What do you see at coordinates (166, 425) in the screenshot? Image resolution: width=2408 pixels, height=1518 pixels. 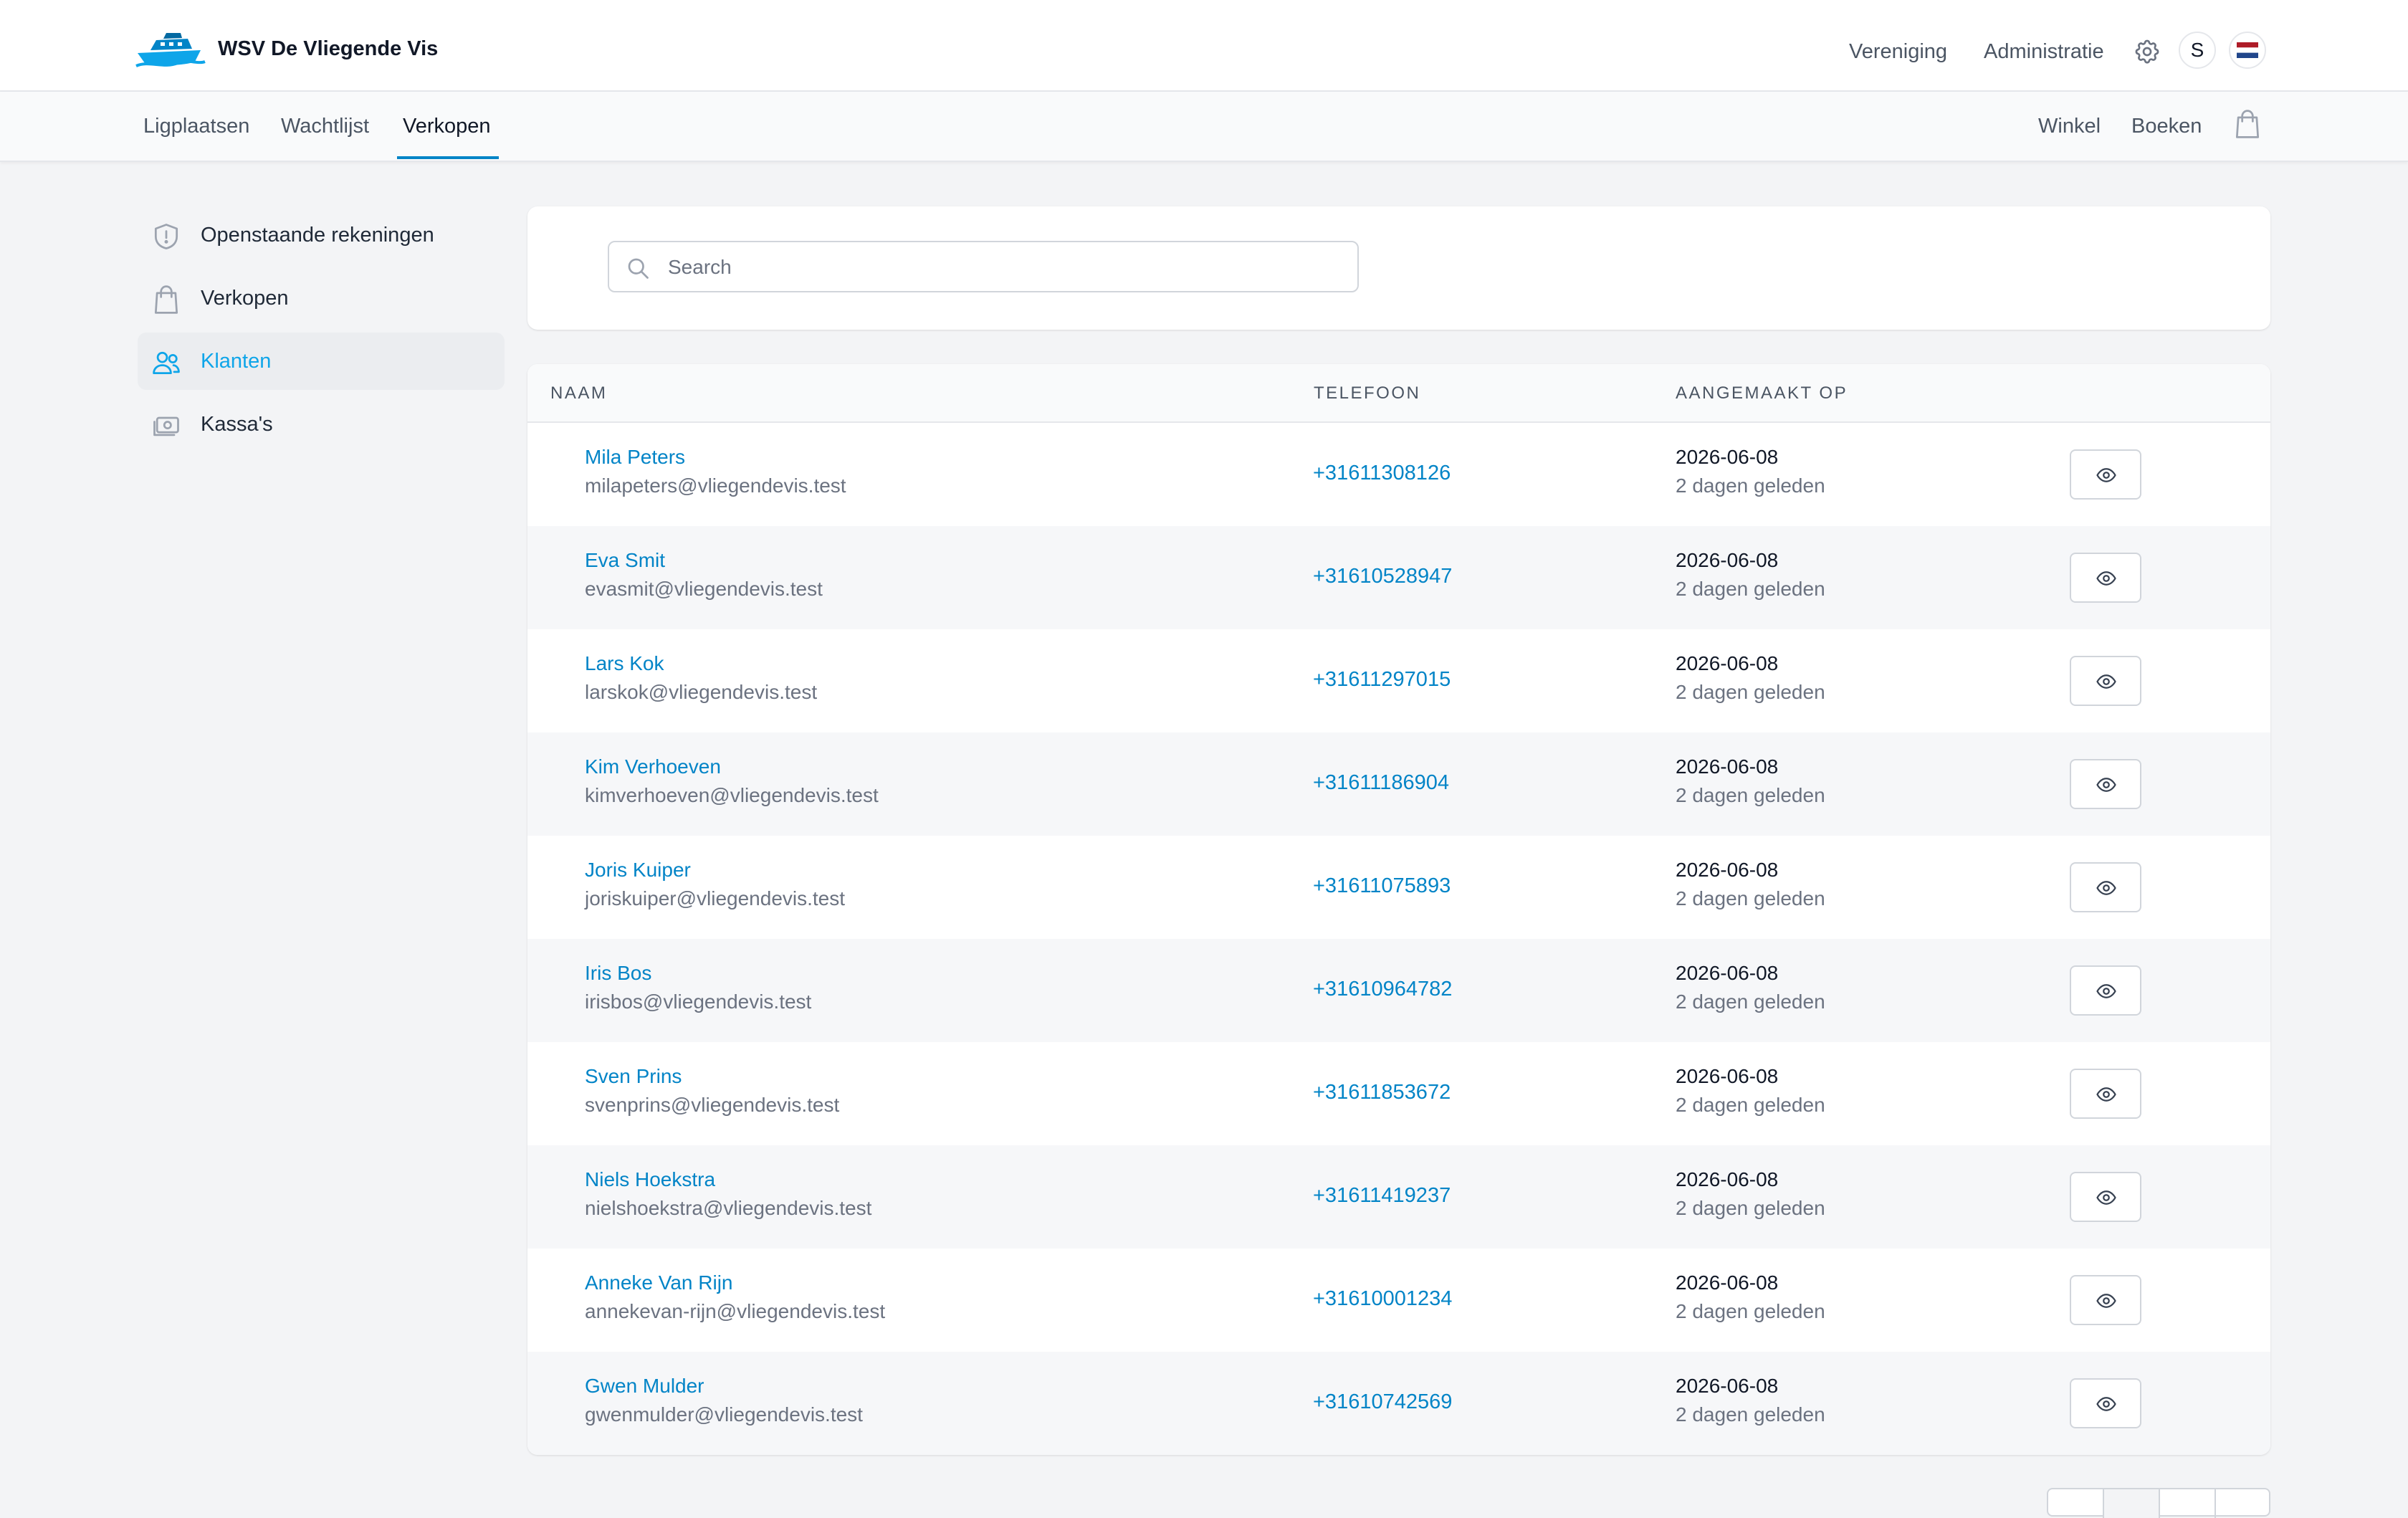 I see `cash-icon` at bounding box center [166, 425].